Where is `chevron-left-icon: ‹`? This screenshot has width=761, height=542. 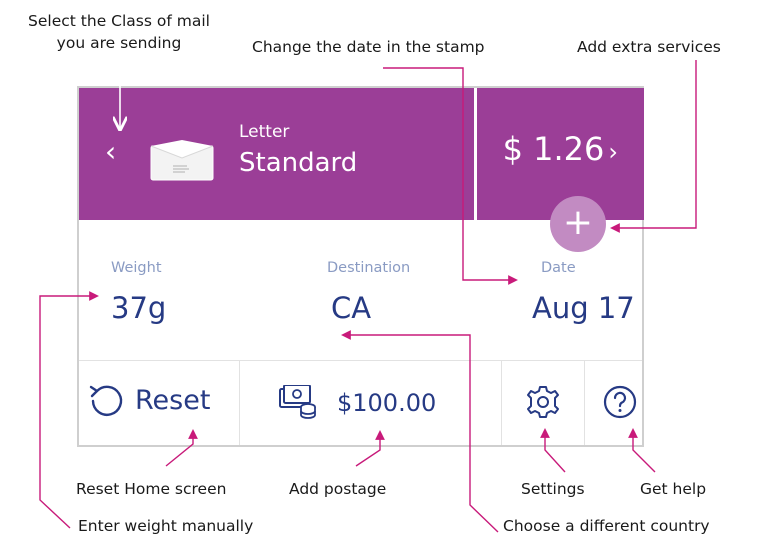 chevron-left-icon: ‹ is located at coordinates (118, 152).